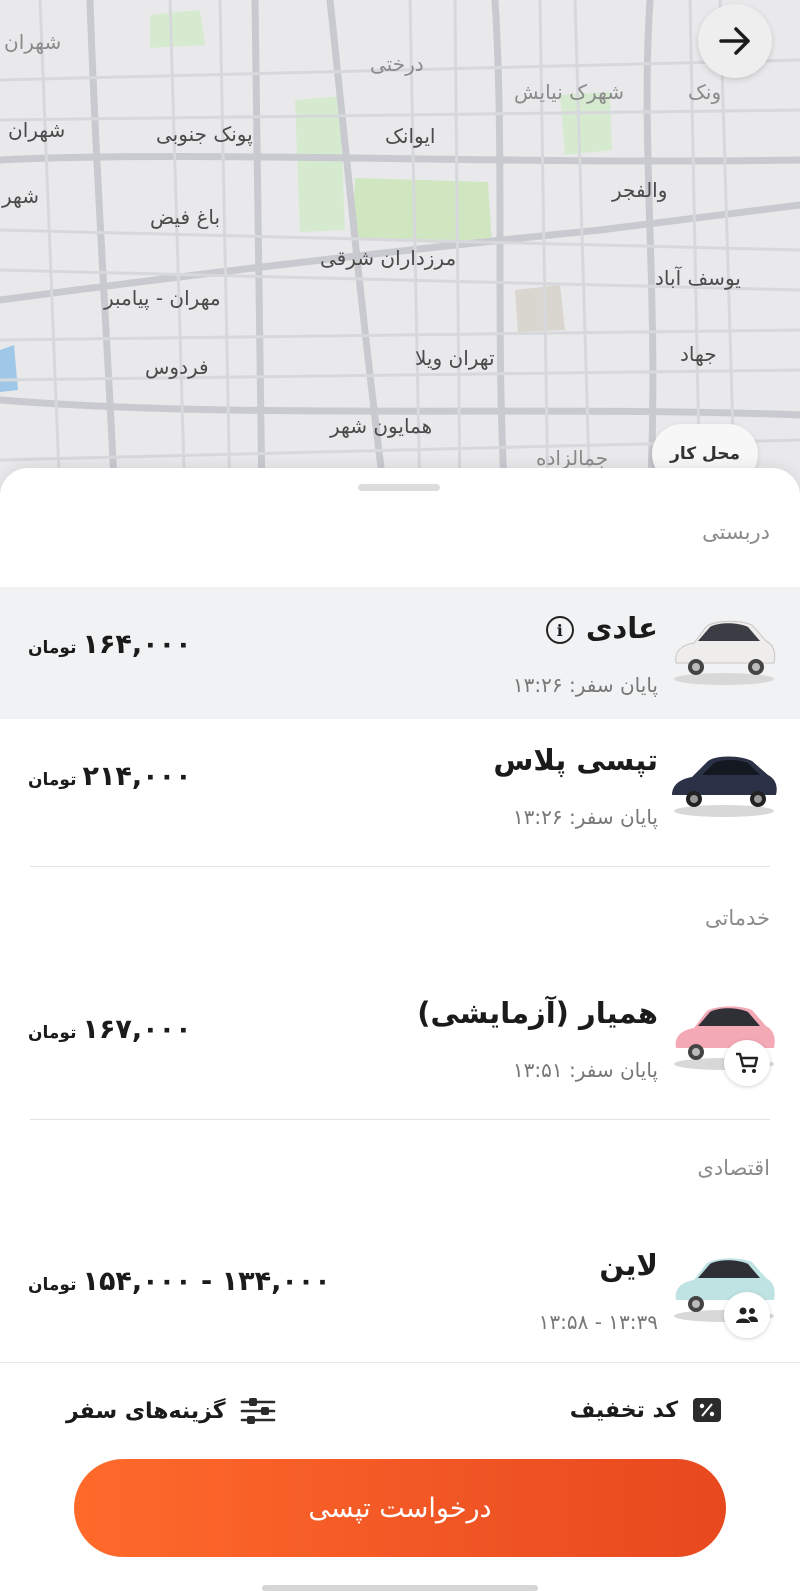 This screenshot has width=800, height=1591. Describe the element at coordinates (628, 1265) in the screenshot. I see `ride-name: لاین` at that location.